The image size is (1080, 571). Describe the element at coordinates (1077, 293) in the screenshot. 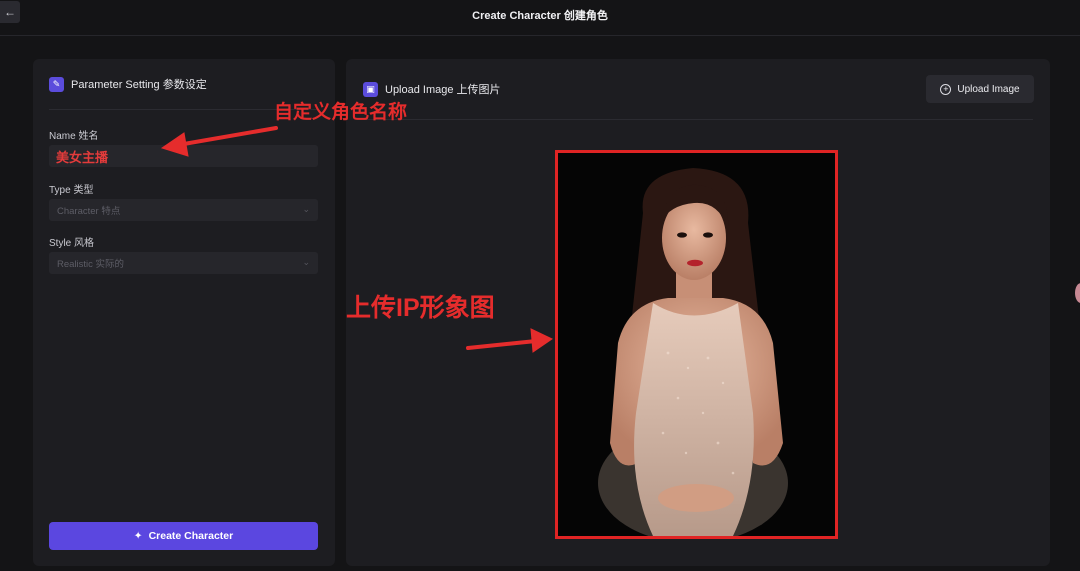

I see `avatar-edge` at that location.